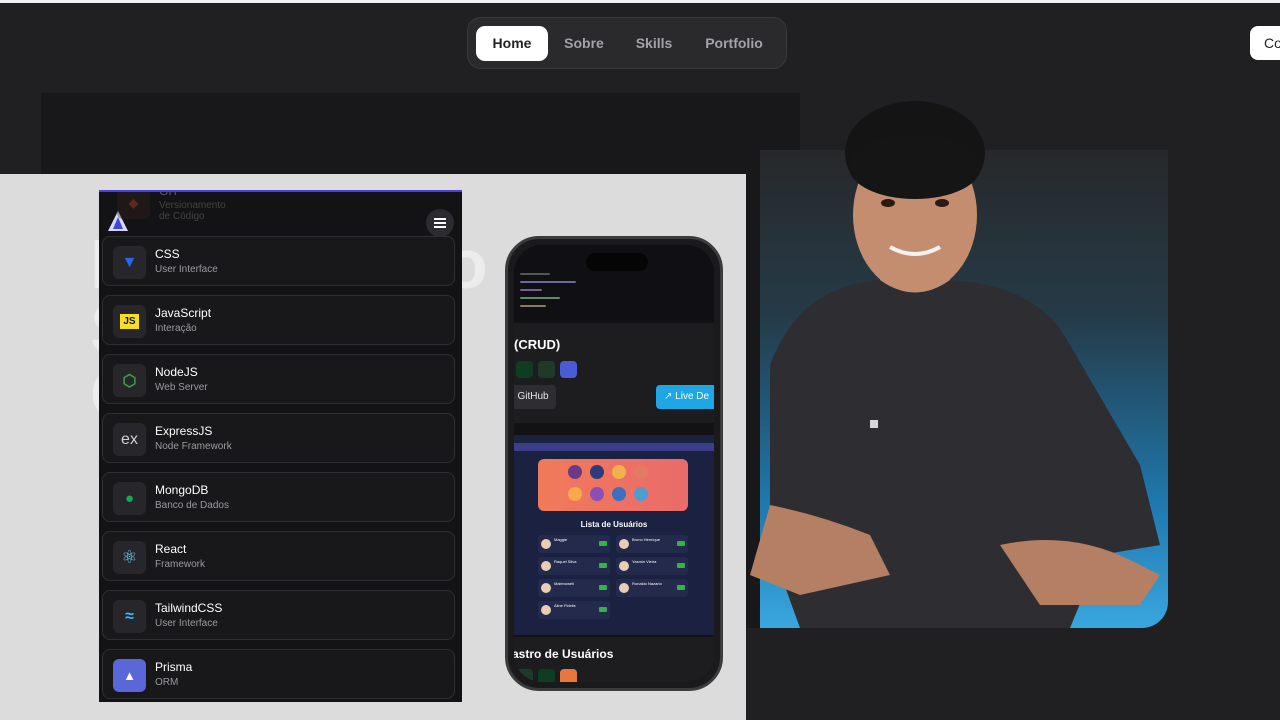  I want to click on github-button: GitHub, so click(535, 397).